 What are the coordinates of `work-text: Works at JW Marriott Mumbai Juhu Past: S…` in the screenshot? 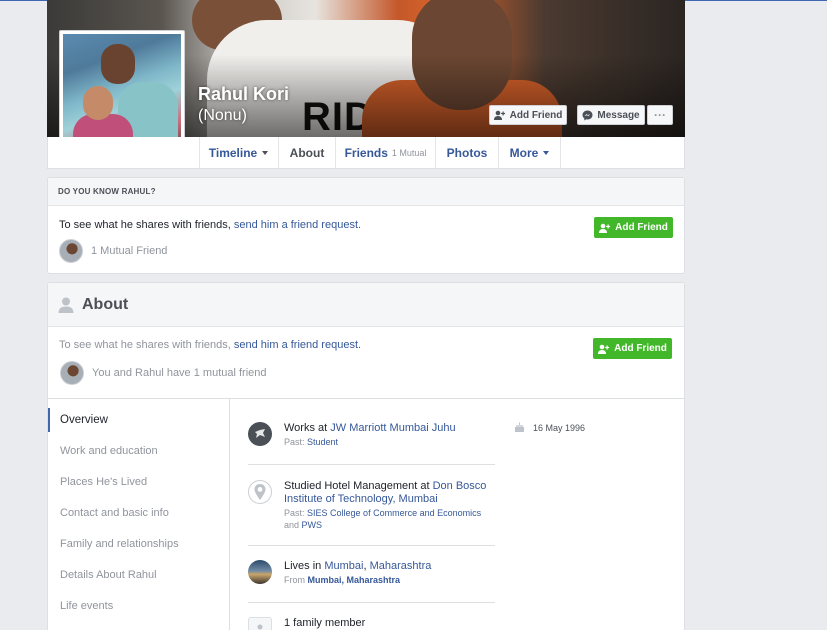 It's located at (389, 435).